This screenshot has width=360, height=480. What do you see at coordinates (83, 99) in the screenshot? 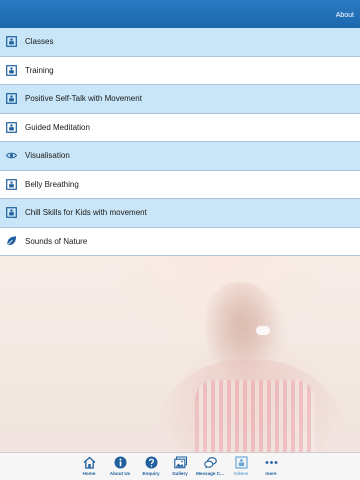
I see `menu-item-label: Positive Self-Talk with Movement` at bounding box center [83, 99].